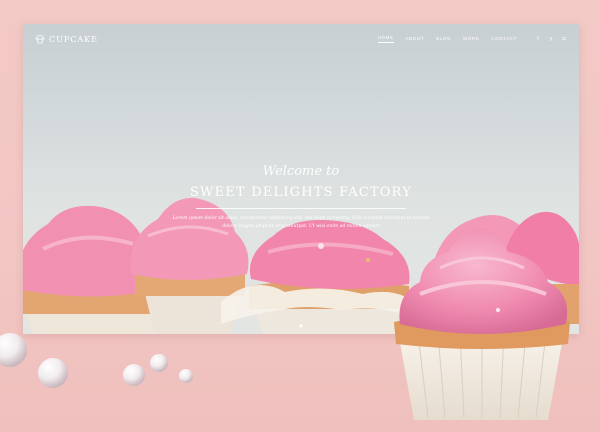 The height and width of the screenshot is (432, 600). I want to click on brand-name: CUPCAKE, so click(73, 39).